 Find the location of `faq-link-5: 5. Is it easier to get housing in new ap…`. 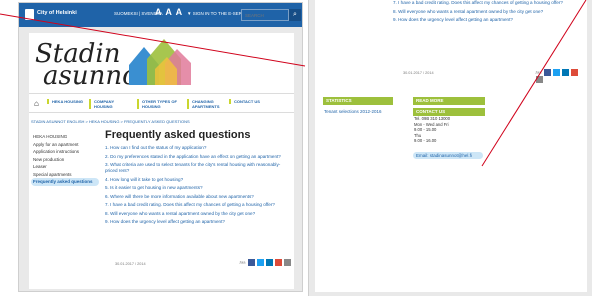

faq-link-5: 5. Is it easier to get housing in new ap… is located at coordinates (198, 188).